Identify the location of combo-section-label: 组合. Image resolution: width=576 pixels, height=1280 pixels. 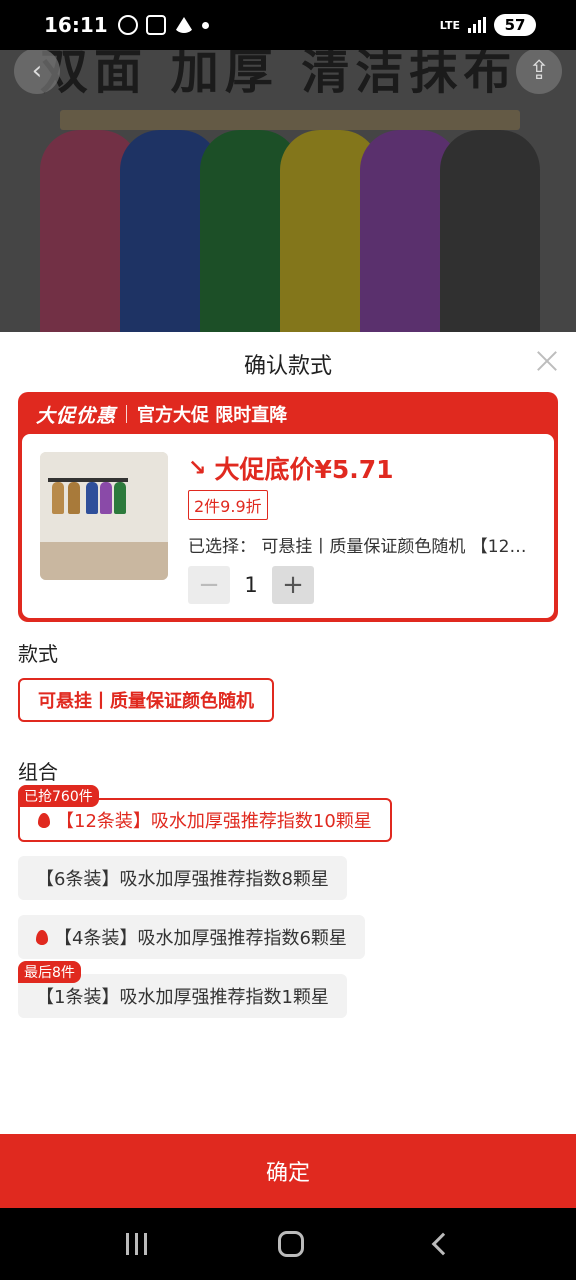
(38, 772).